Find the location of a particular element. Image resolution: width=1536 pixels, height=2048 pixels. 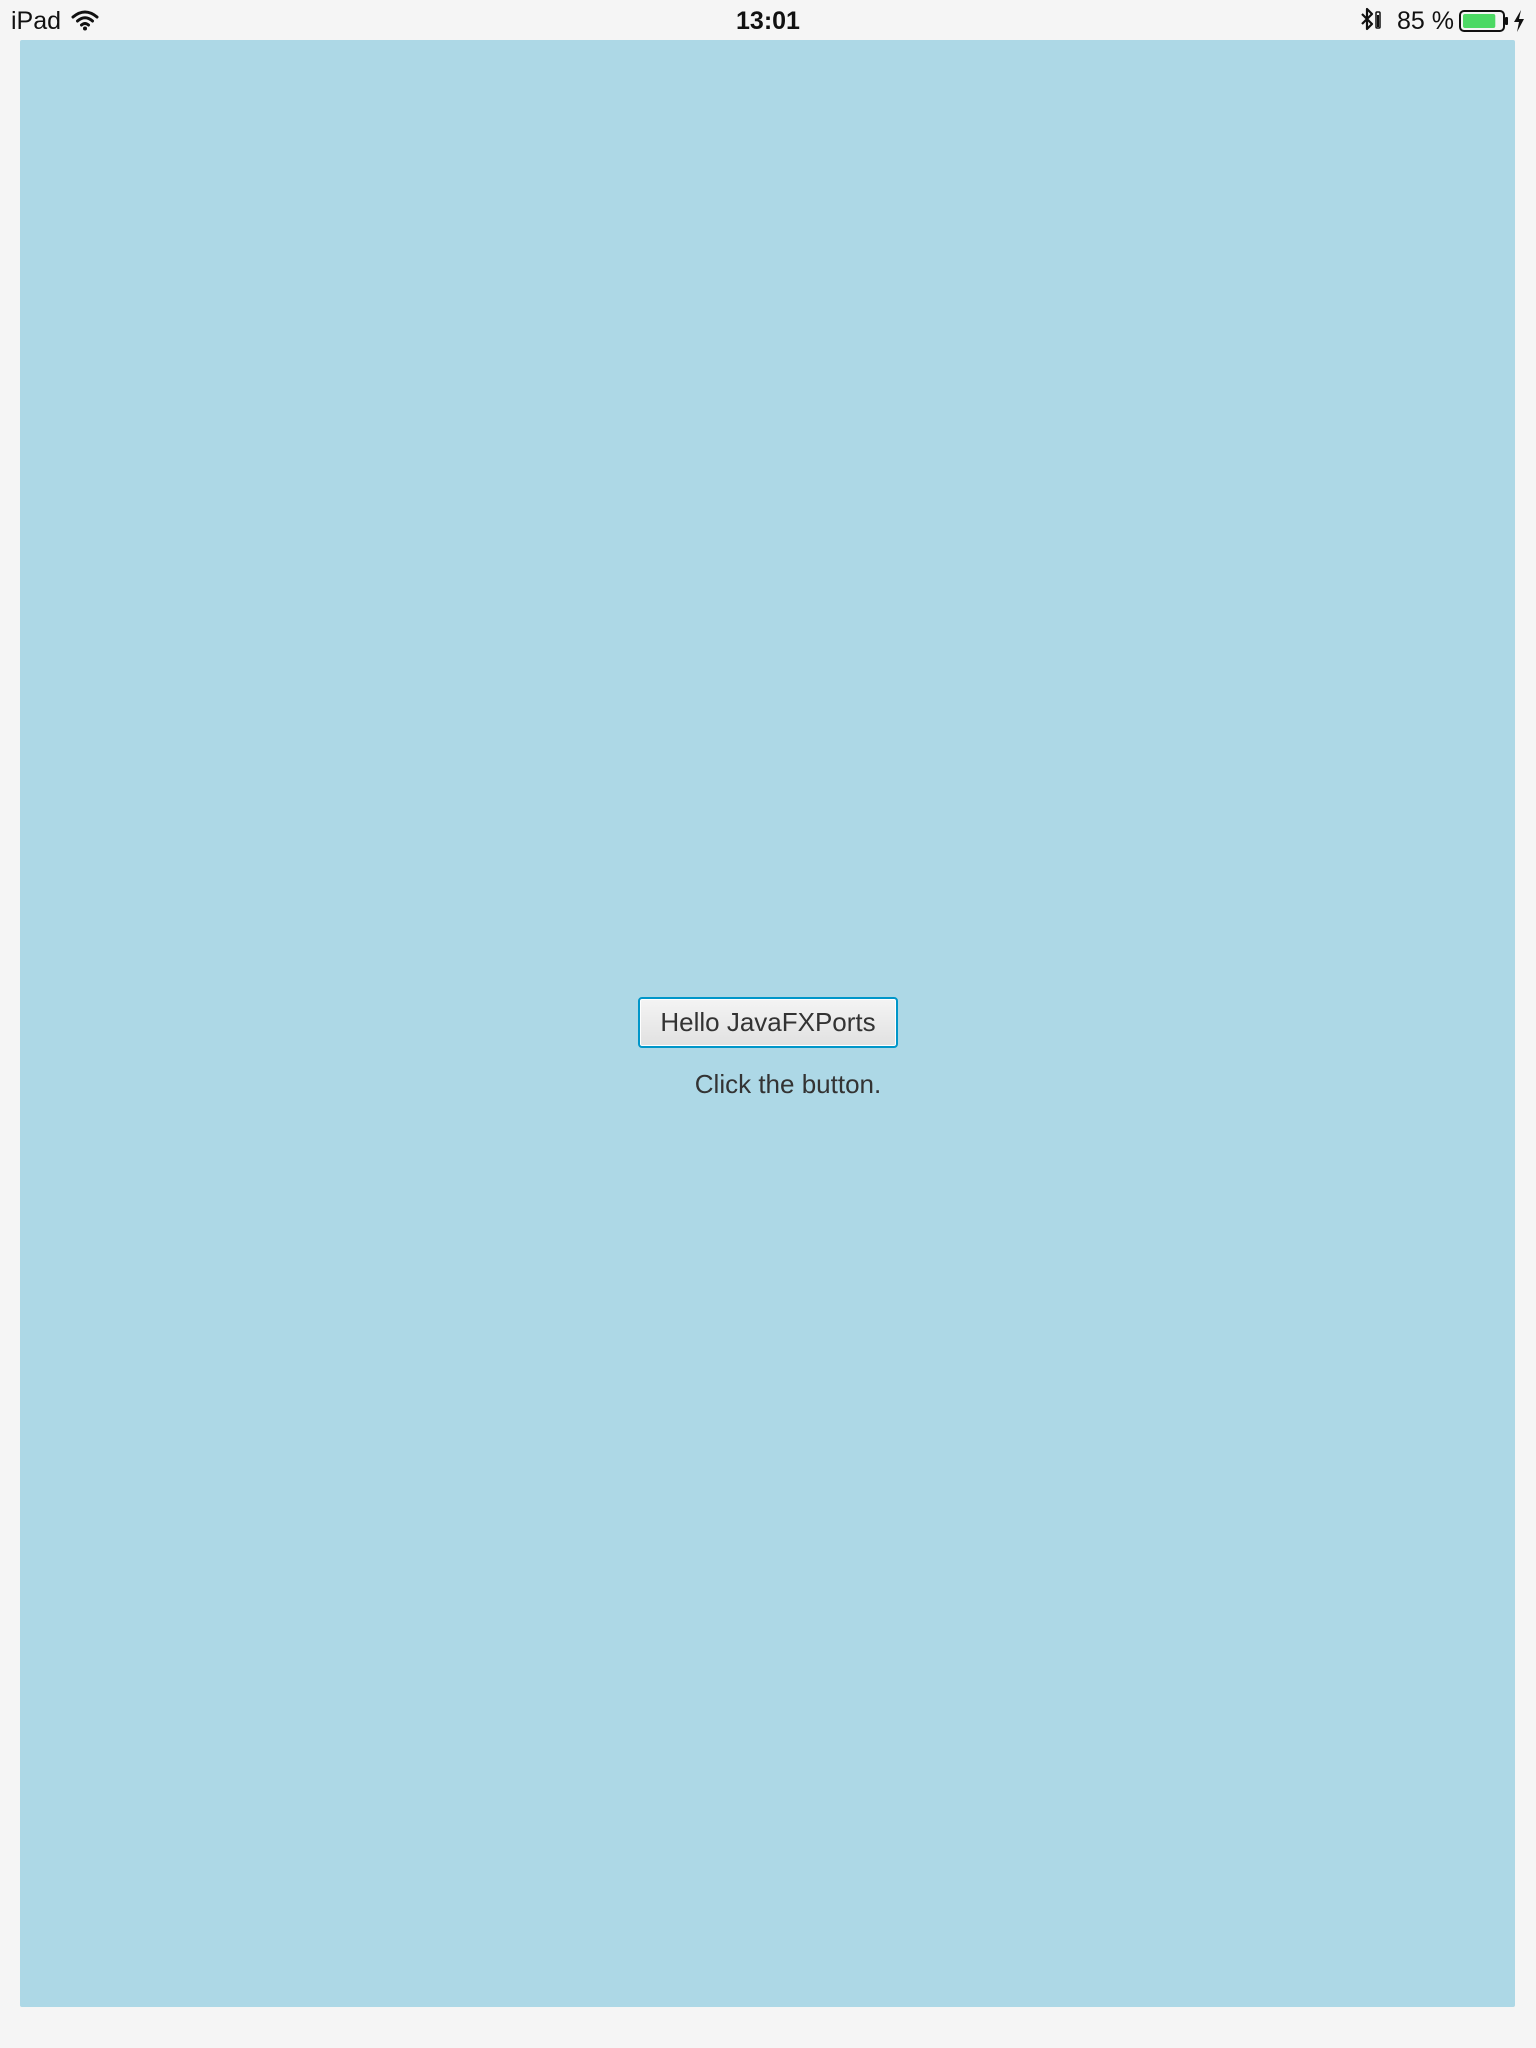

status-bar: iPad 13:01 85 % is located at coordinates (768, 20).